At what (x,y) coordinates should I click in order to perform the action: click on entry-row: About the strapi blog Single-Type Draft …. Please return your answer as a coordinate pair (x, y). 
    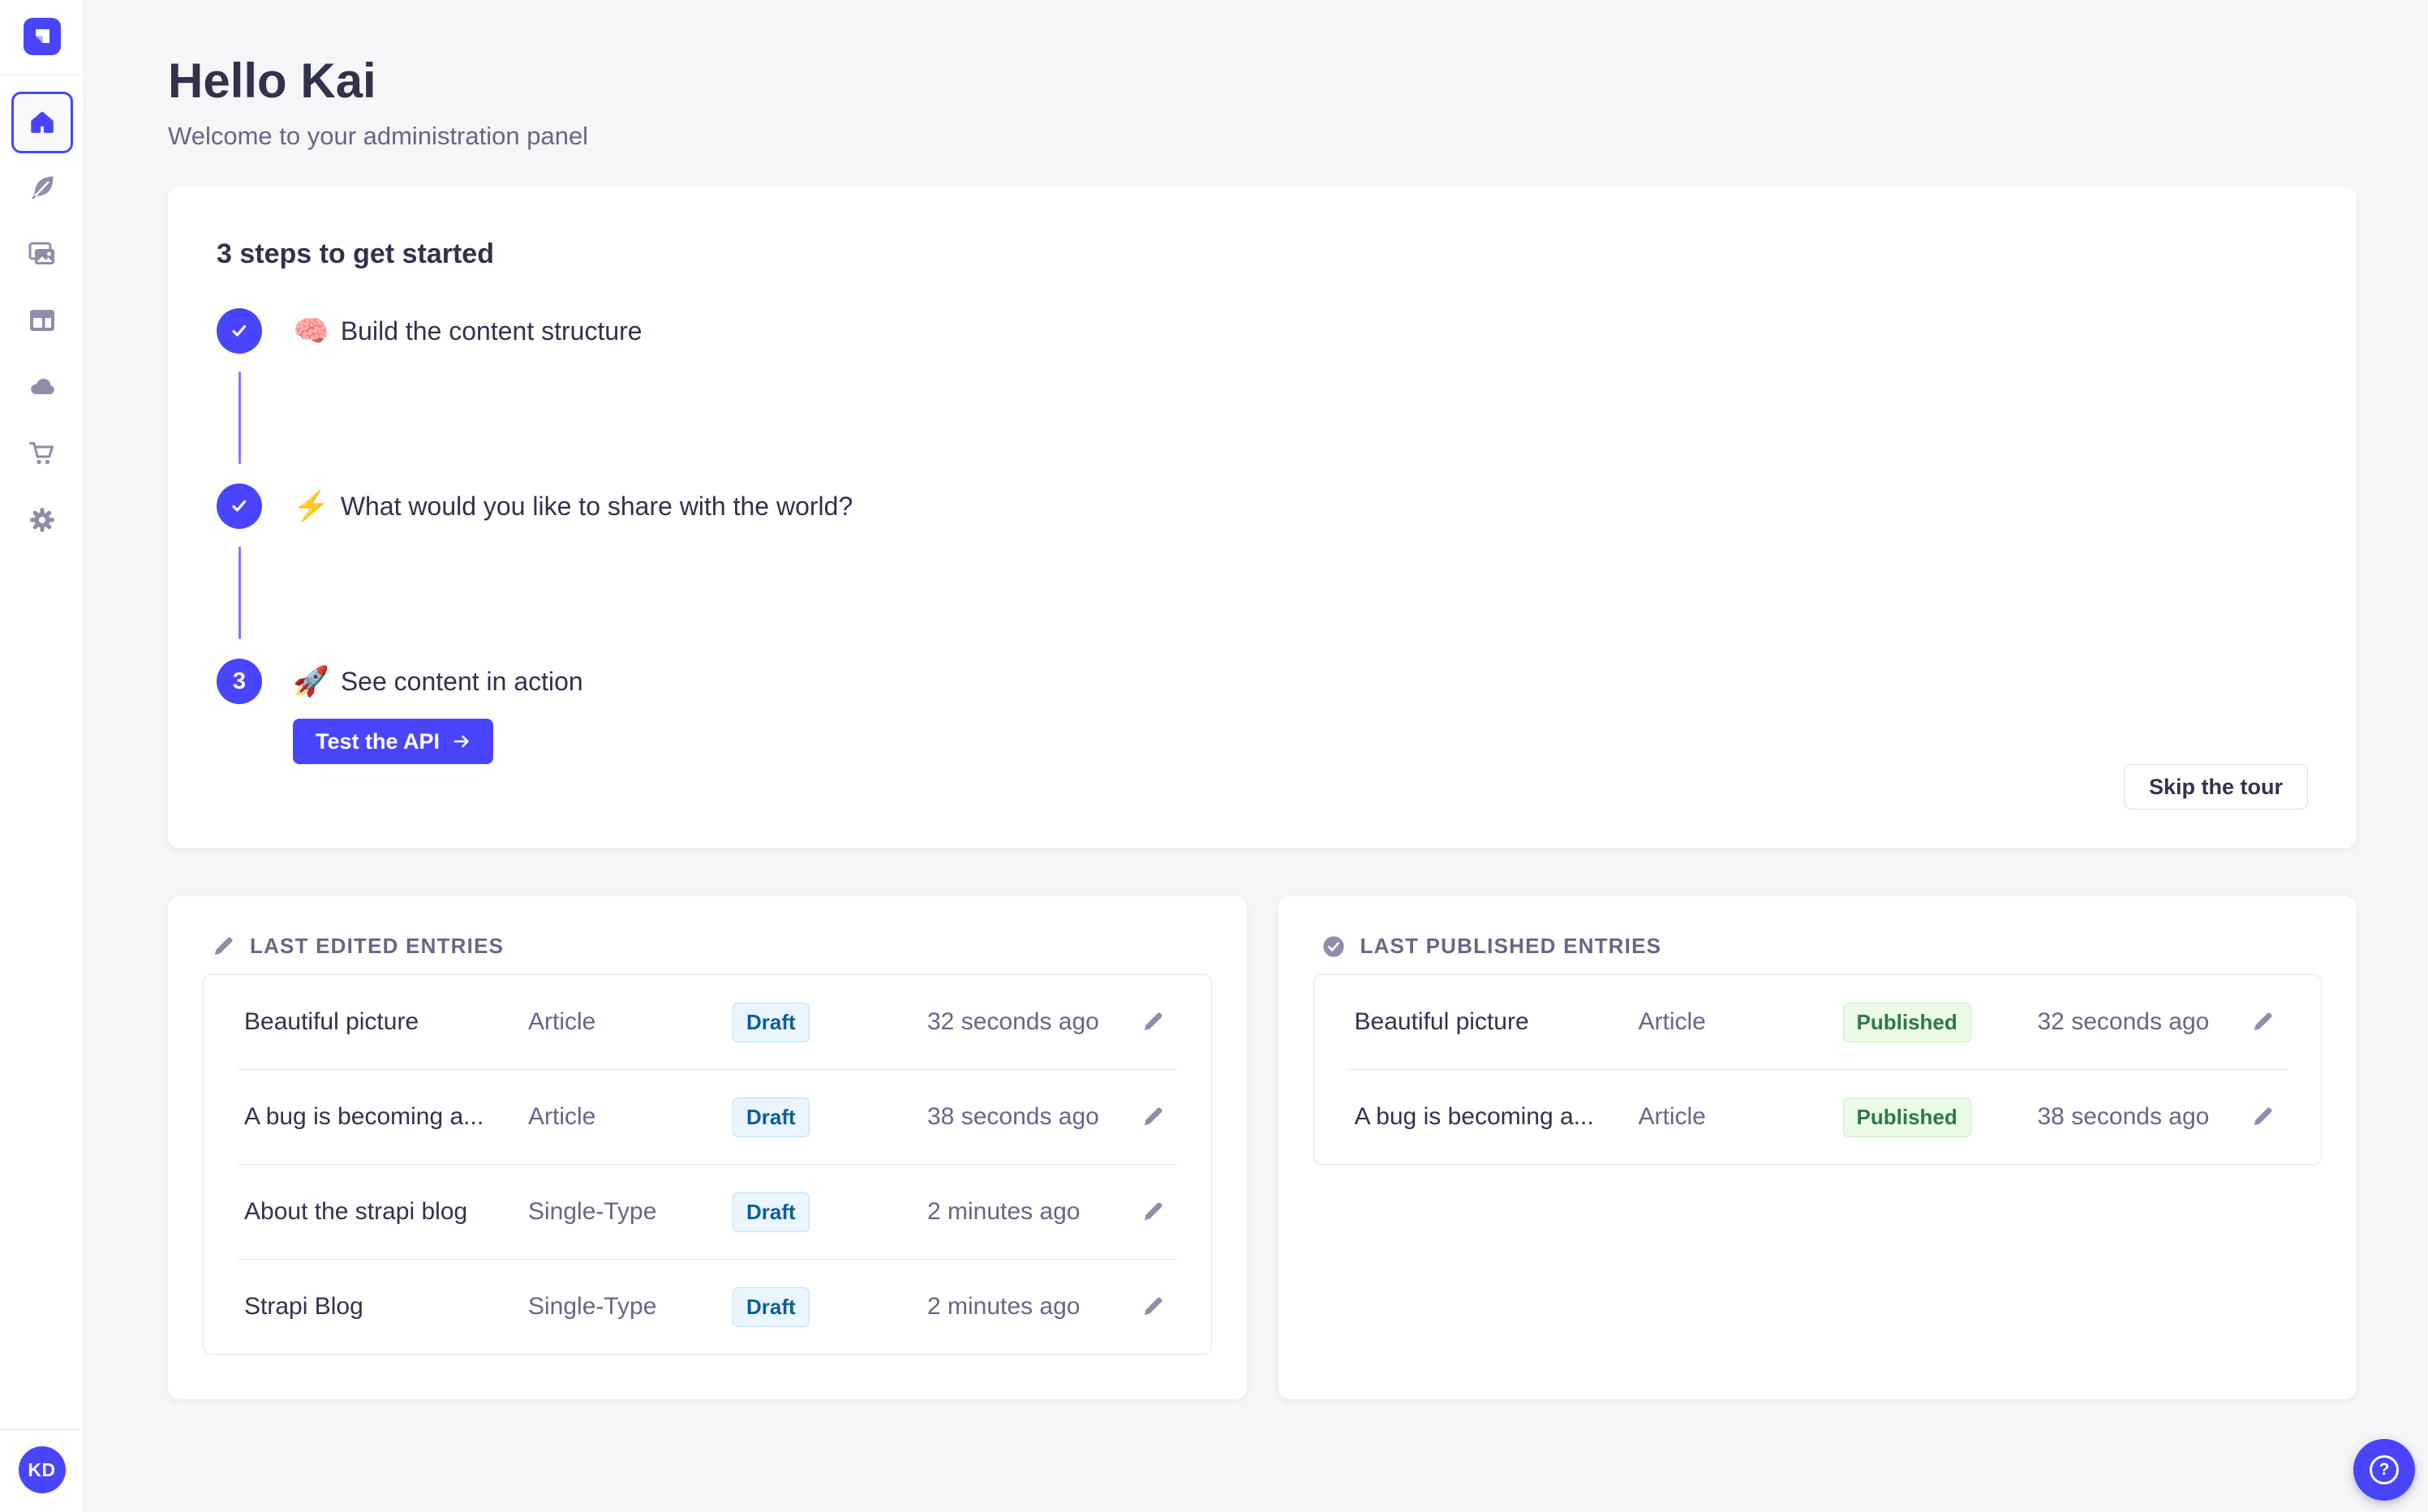
    Looking at the image, I should click on (707, 1212).